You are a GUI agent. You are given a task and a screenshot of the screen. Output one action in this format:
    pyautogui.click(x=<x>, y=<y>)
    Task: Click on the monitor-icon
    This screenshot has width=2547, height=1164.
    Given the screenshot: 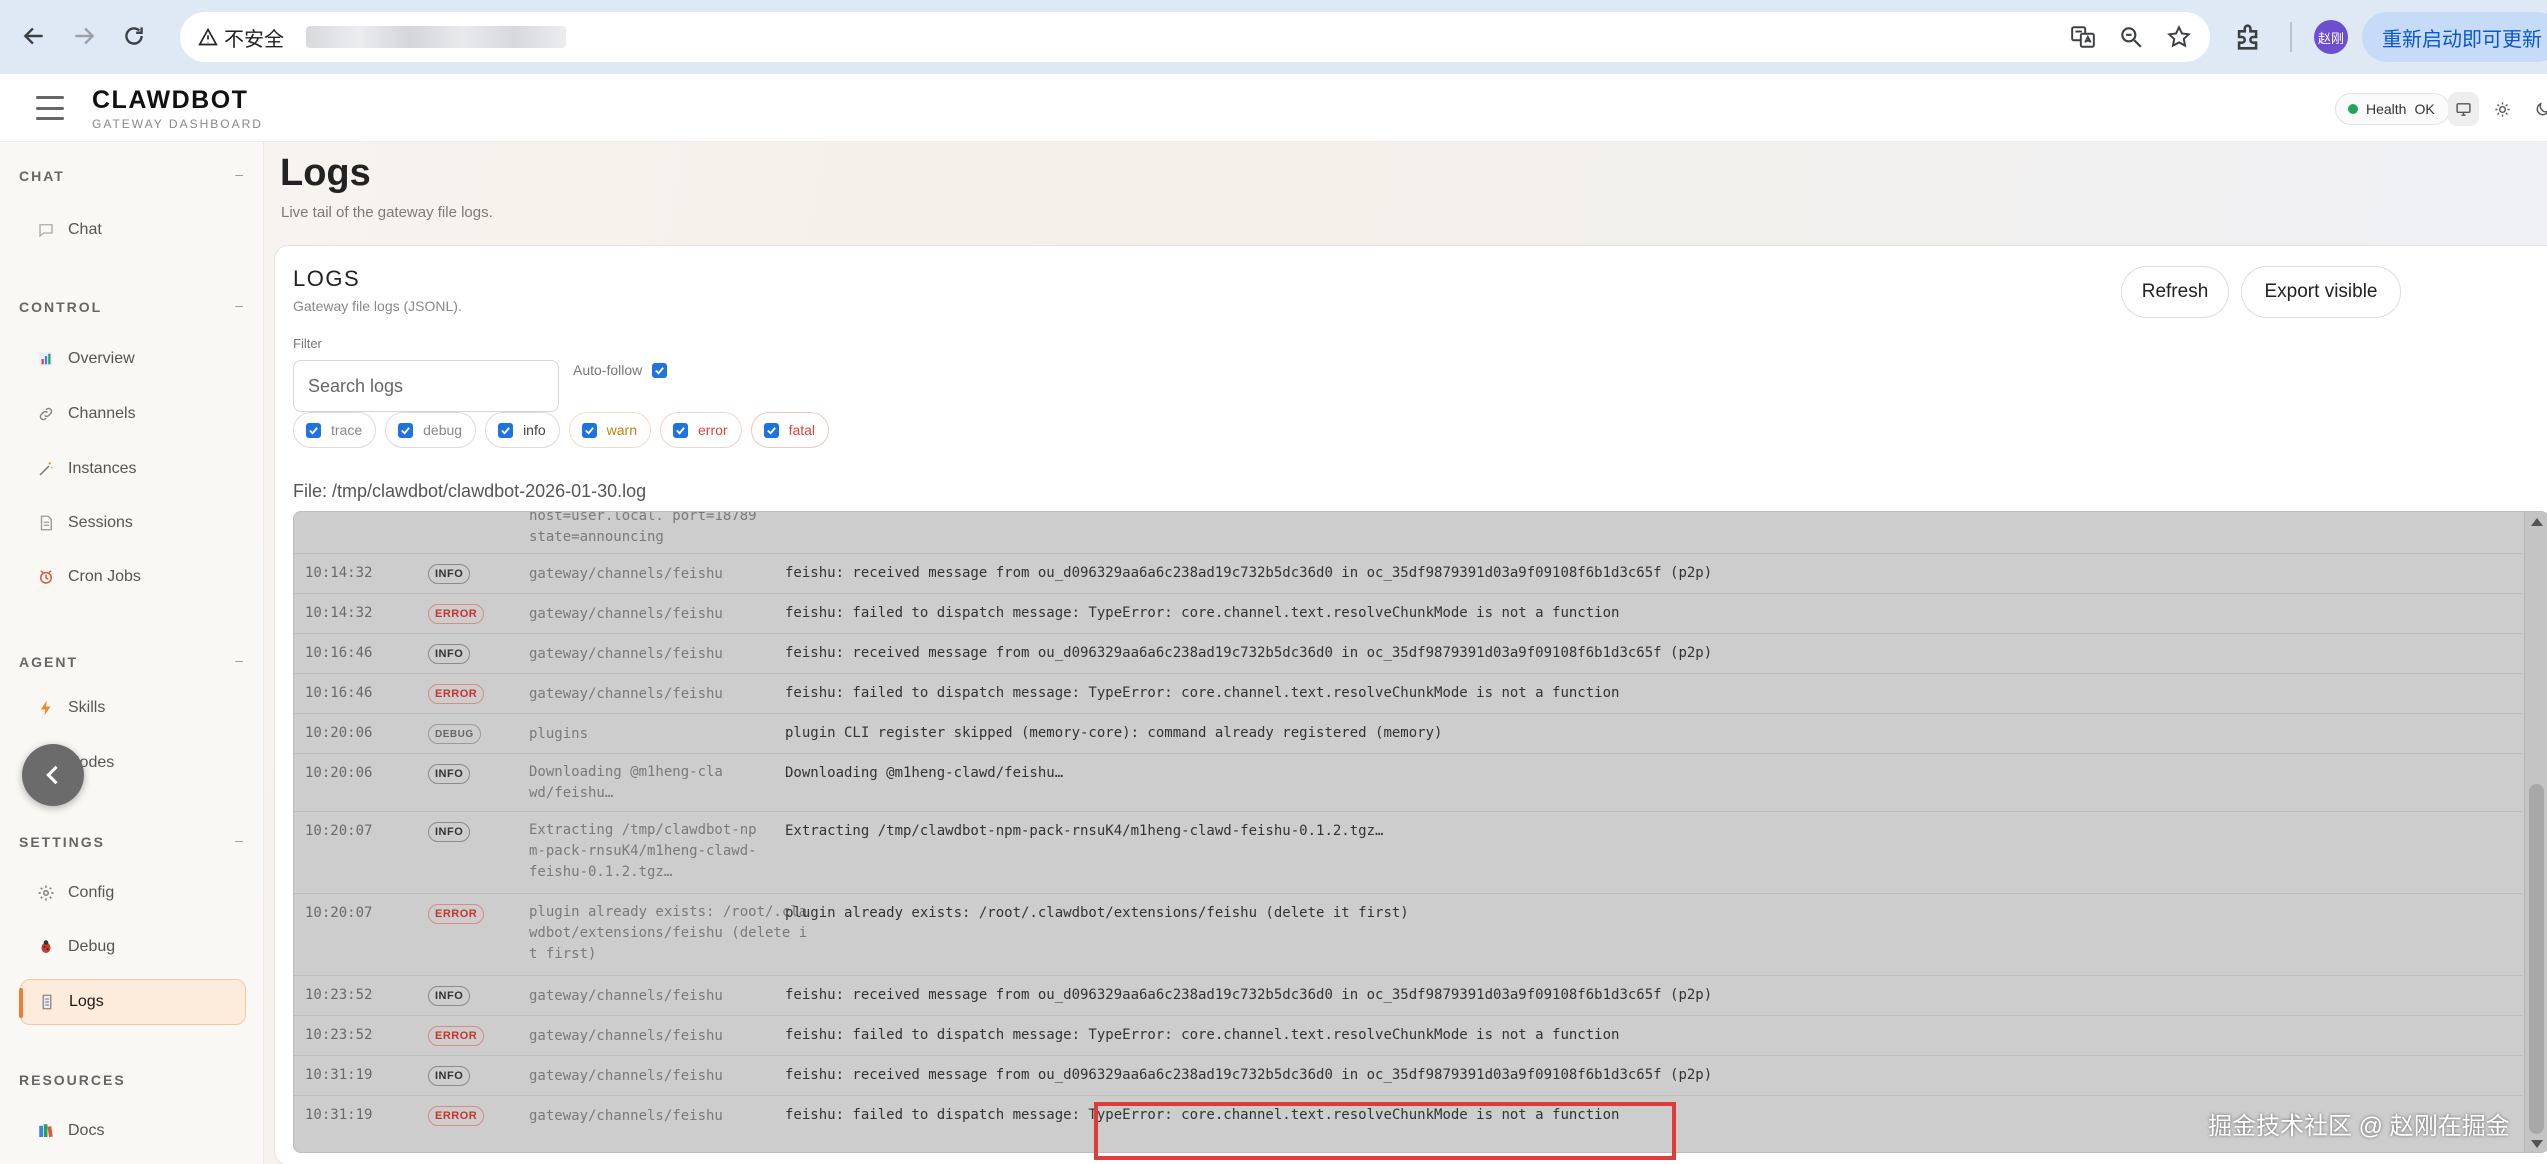 What is the action you would take?
    pyautogui.click(x=2463, y=109)
    